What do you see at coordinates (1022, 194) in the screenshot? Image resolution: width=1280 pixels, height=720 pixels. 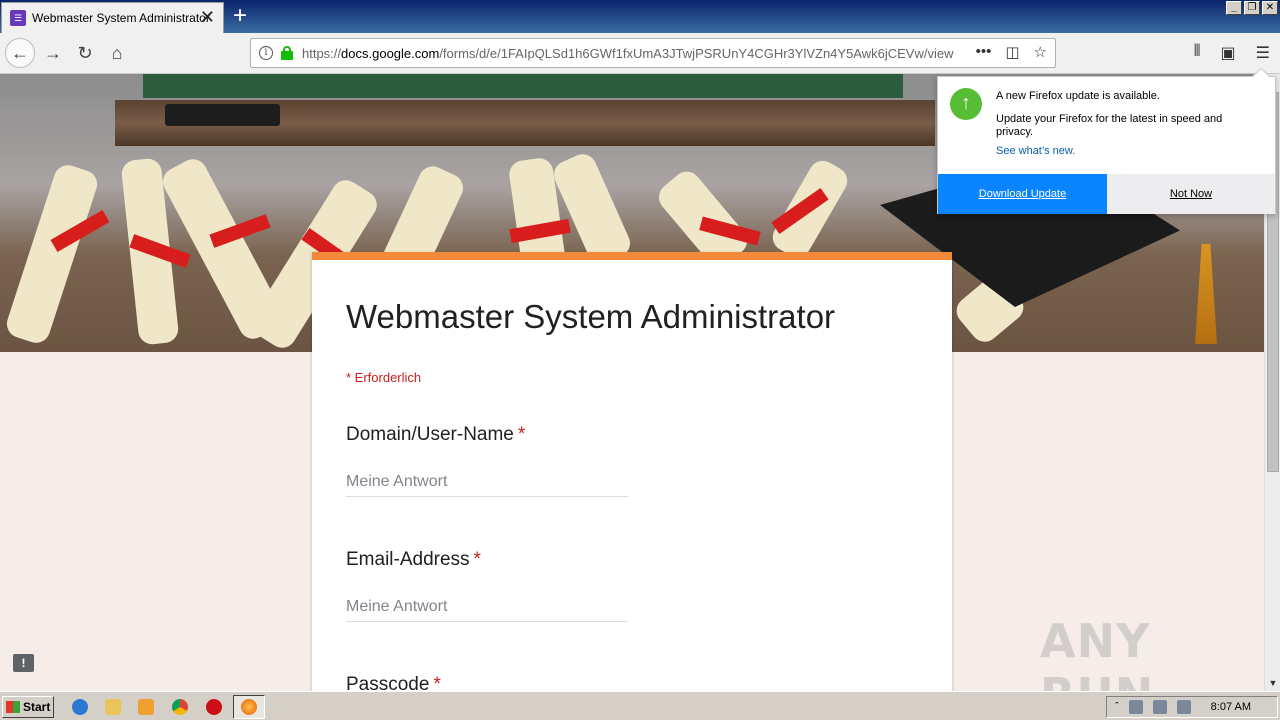 I see `download-update-button: Download Update` at bounding box center [1022, 194].